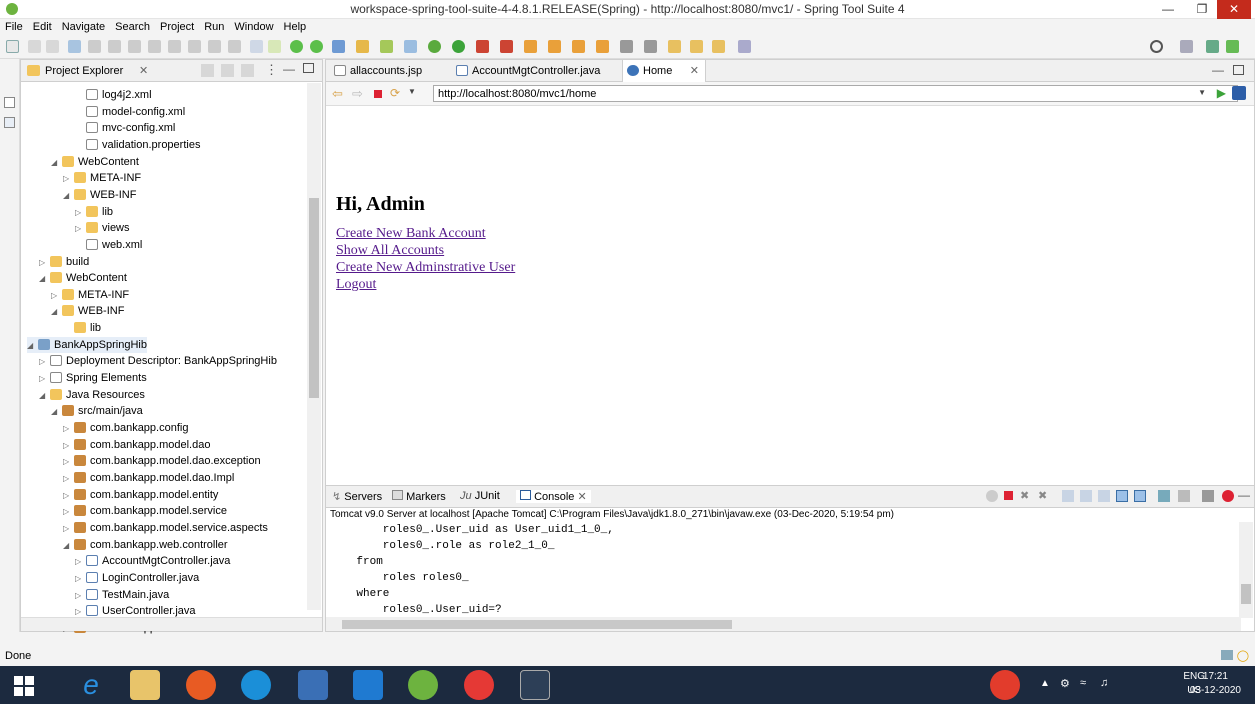 The width and height of the screenshot is (1255, 704). I want to click on terminate-icon, so click(154, 46).